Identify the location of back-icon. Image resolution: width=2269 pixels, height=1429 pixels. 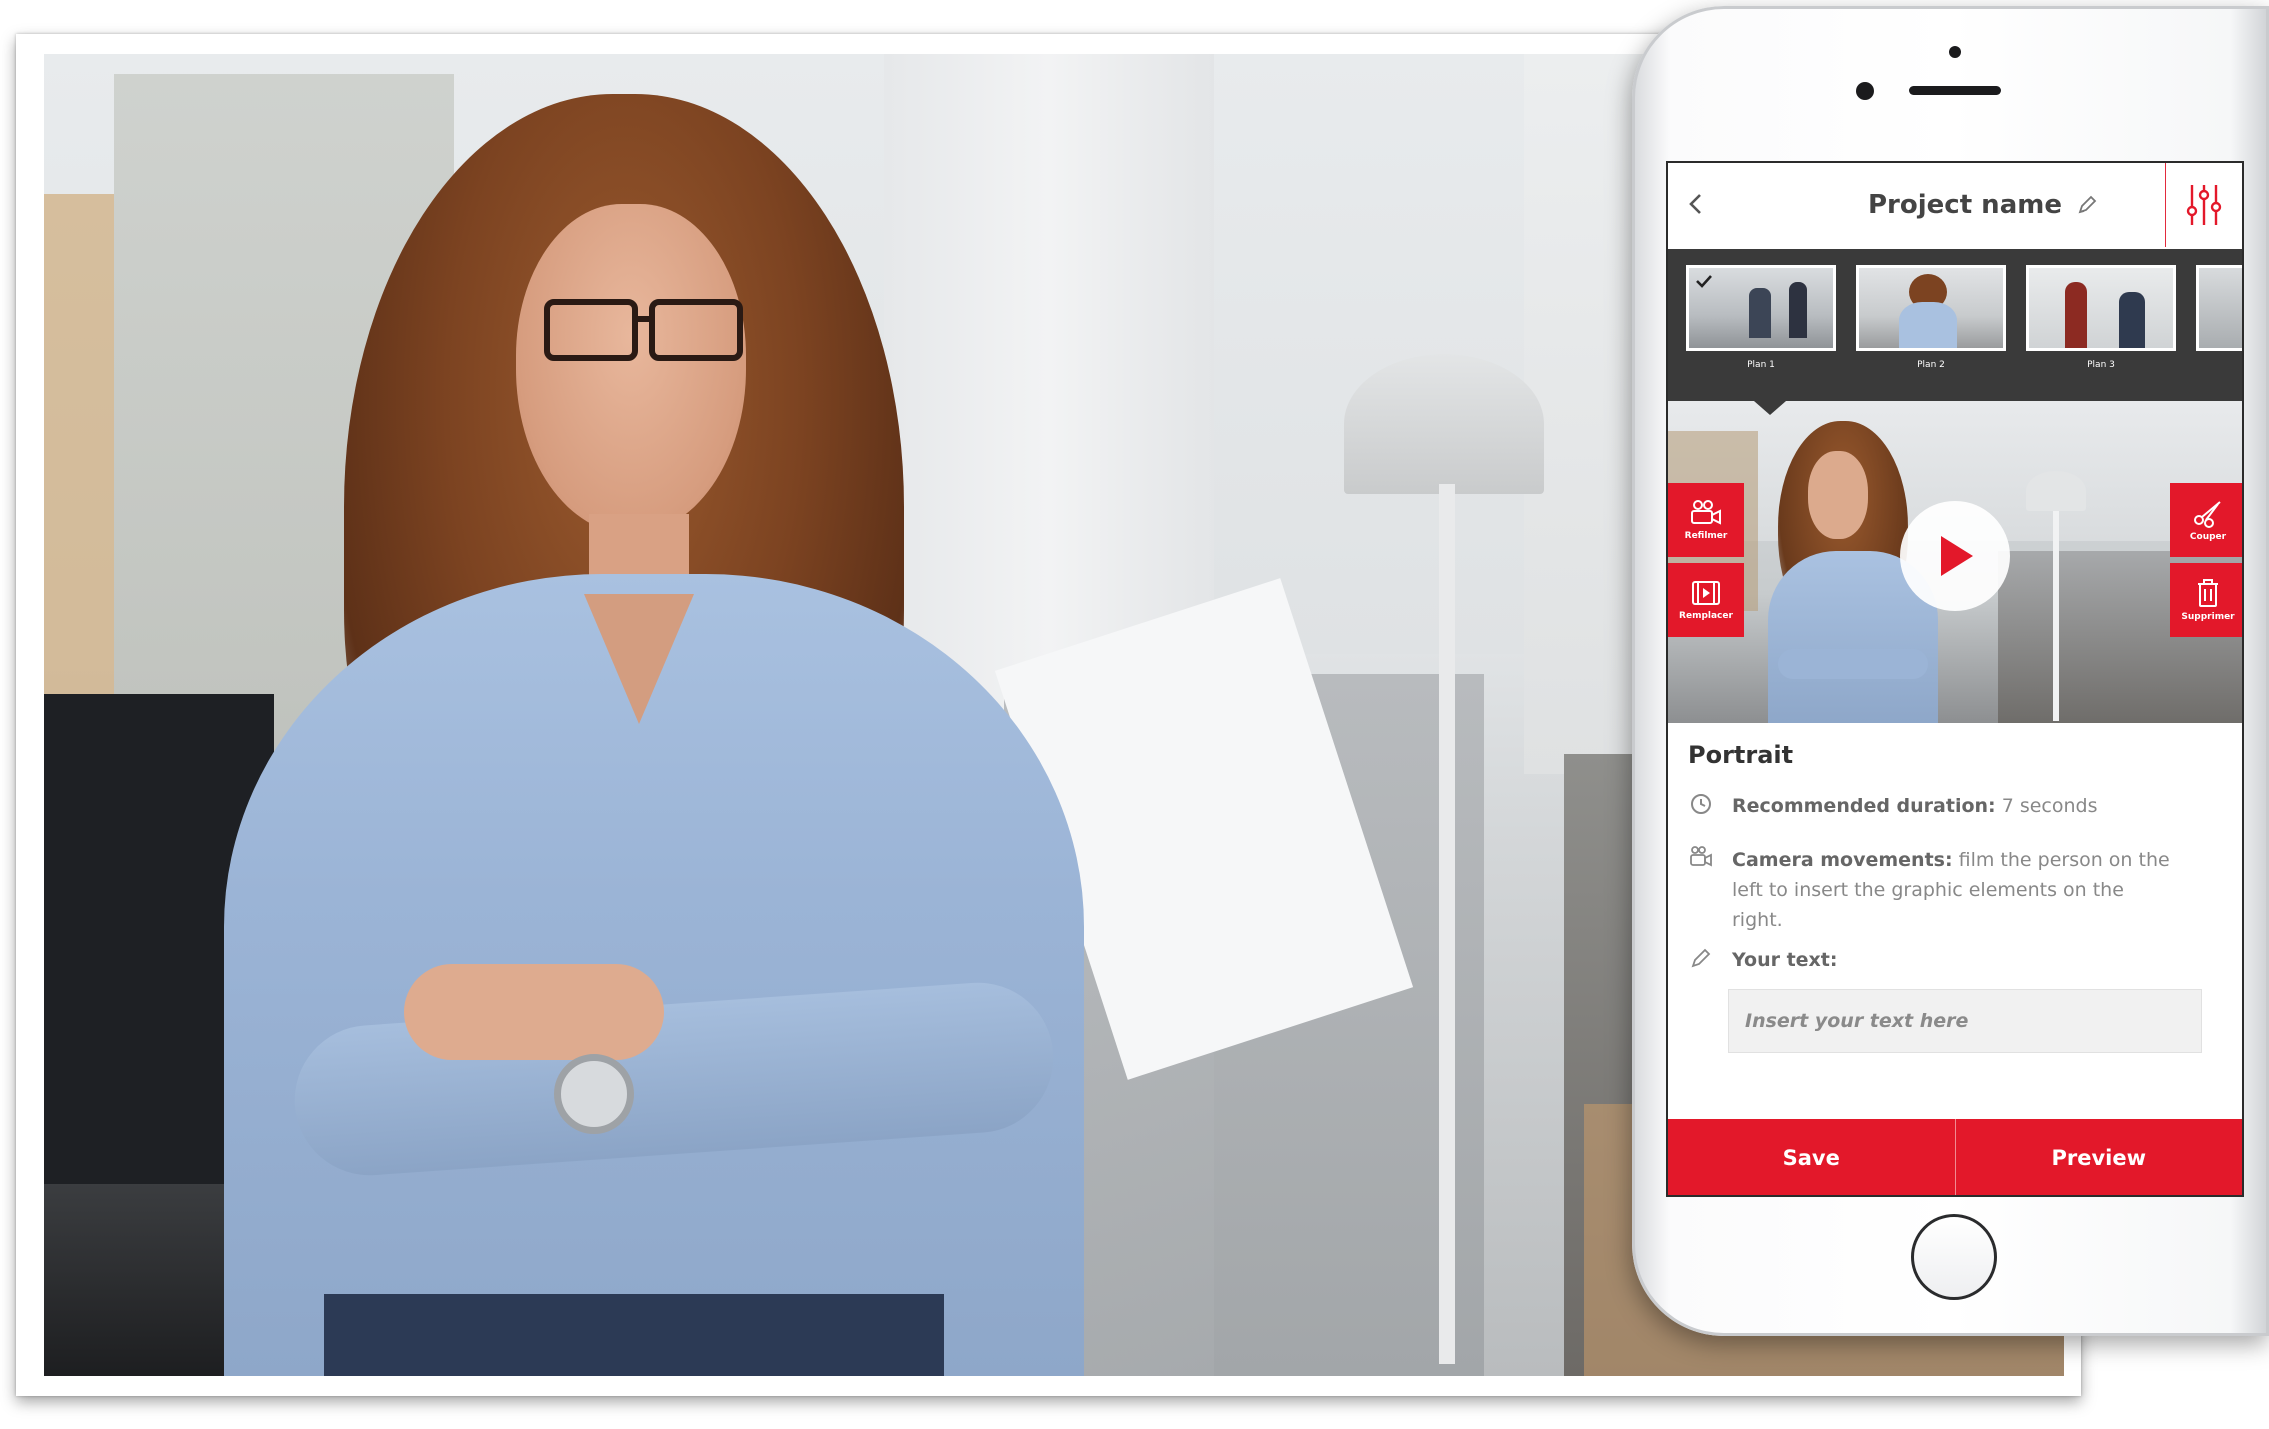
(1696, 204).